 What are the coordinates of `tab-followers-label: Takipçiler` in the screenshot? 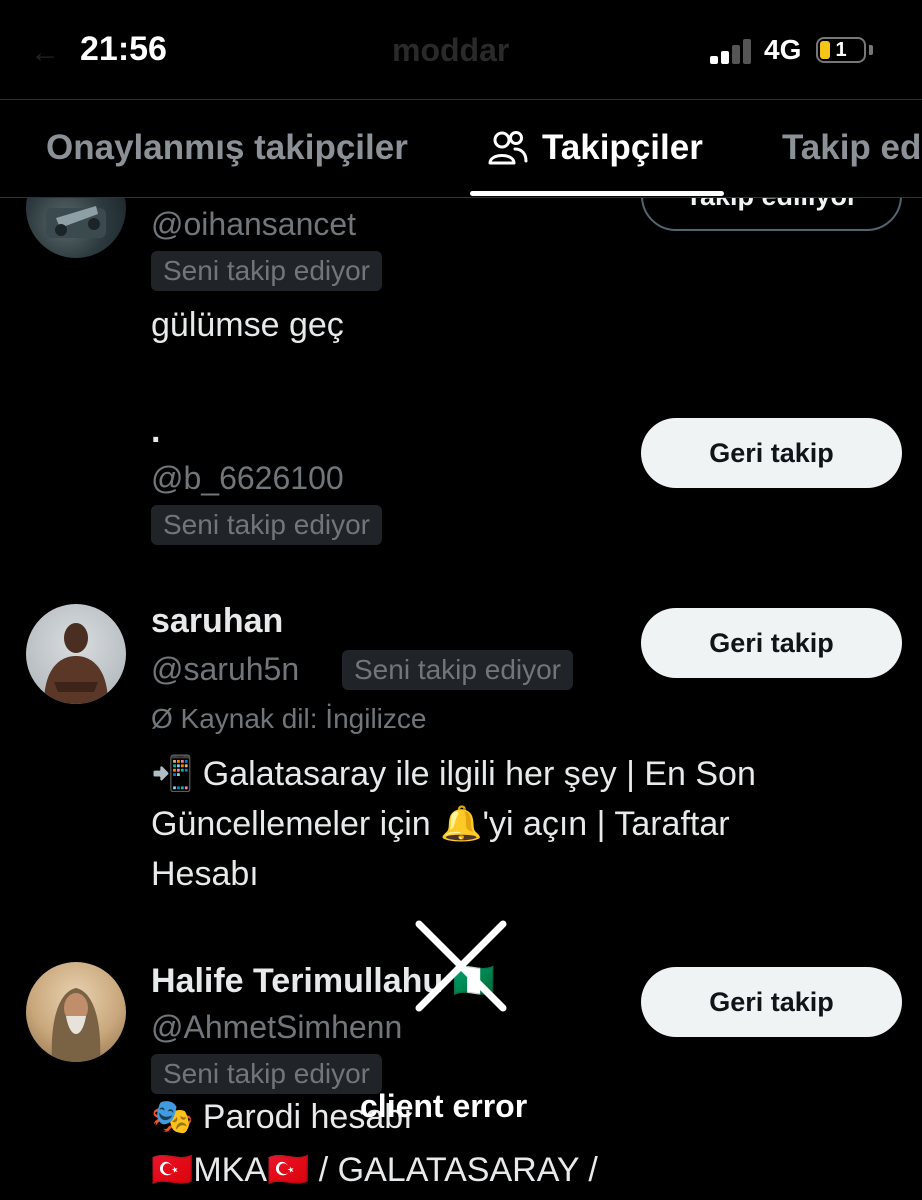 It's located at (622, 147).